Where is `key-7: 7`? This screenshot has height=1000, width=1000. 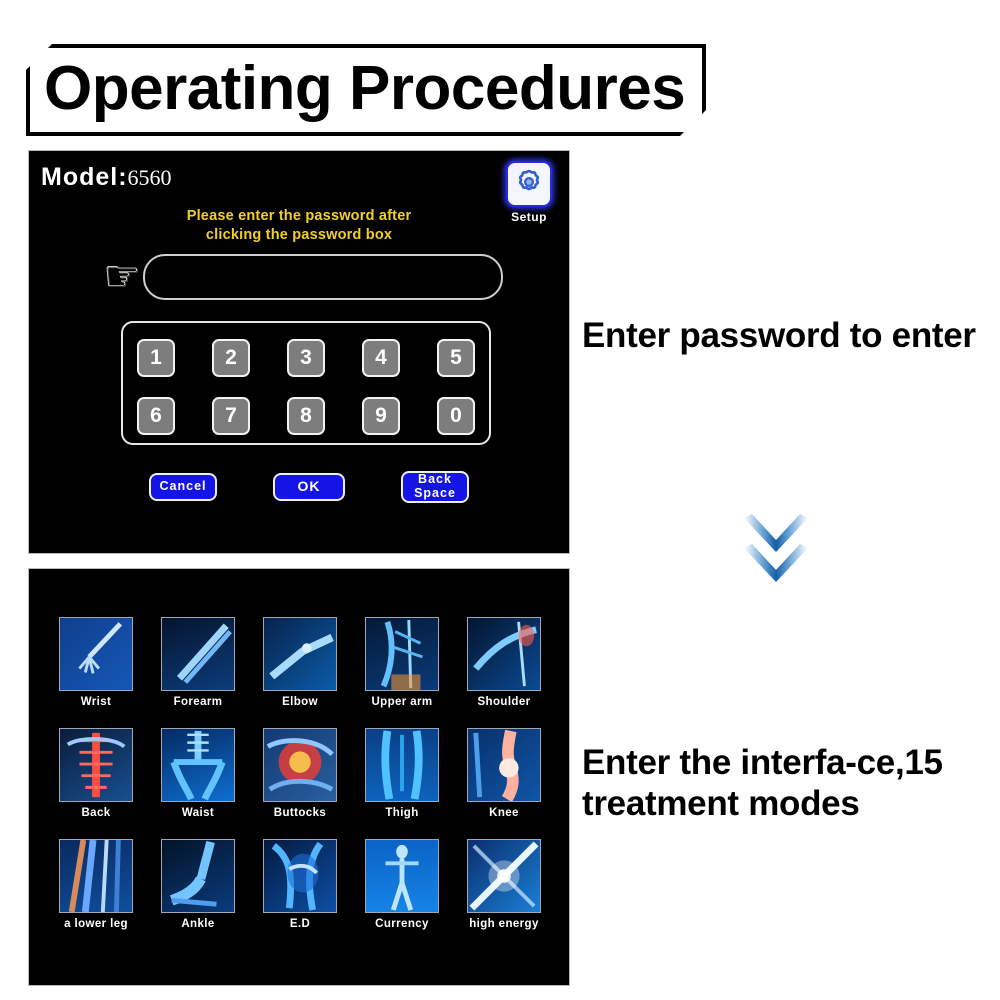
key-7: 7 is located at coordinates (231, 416).